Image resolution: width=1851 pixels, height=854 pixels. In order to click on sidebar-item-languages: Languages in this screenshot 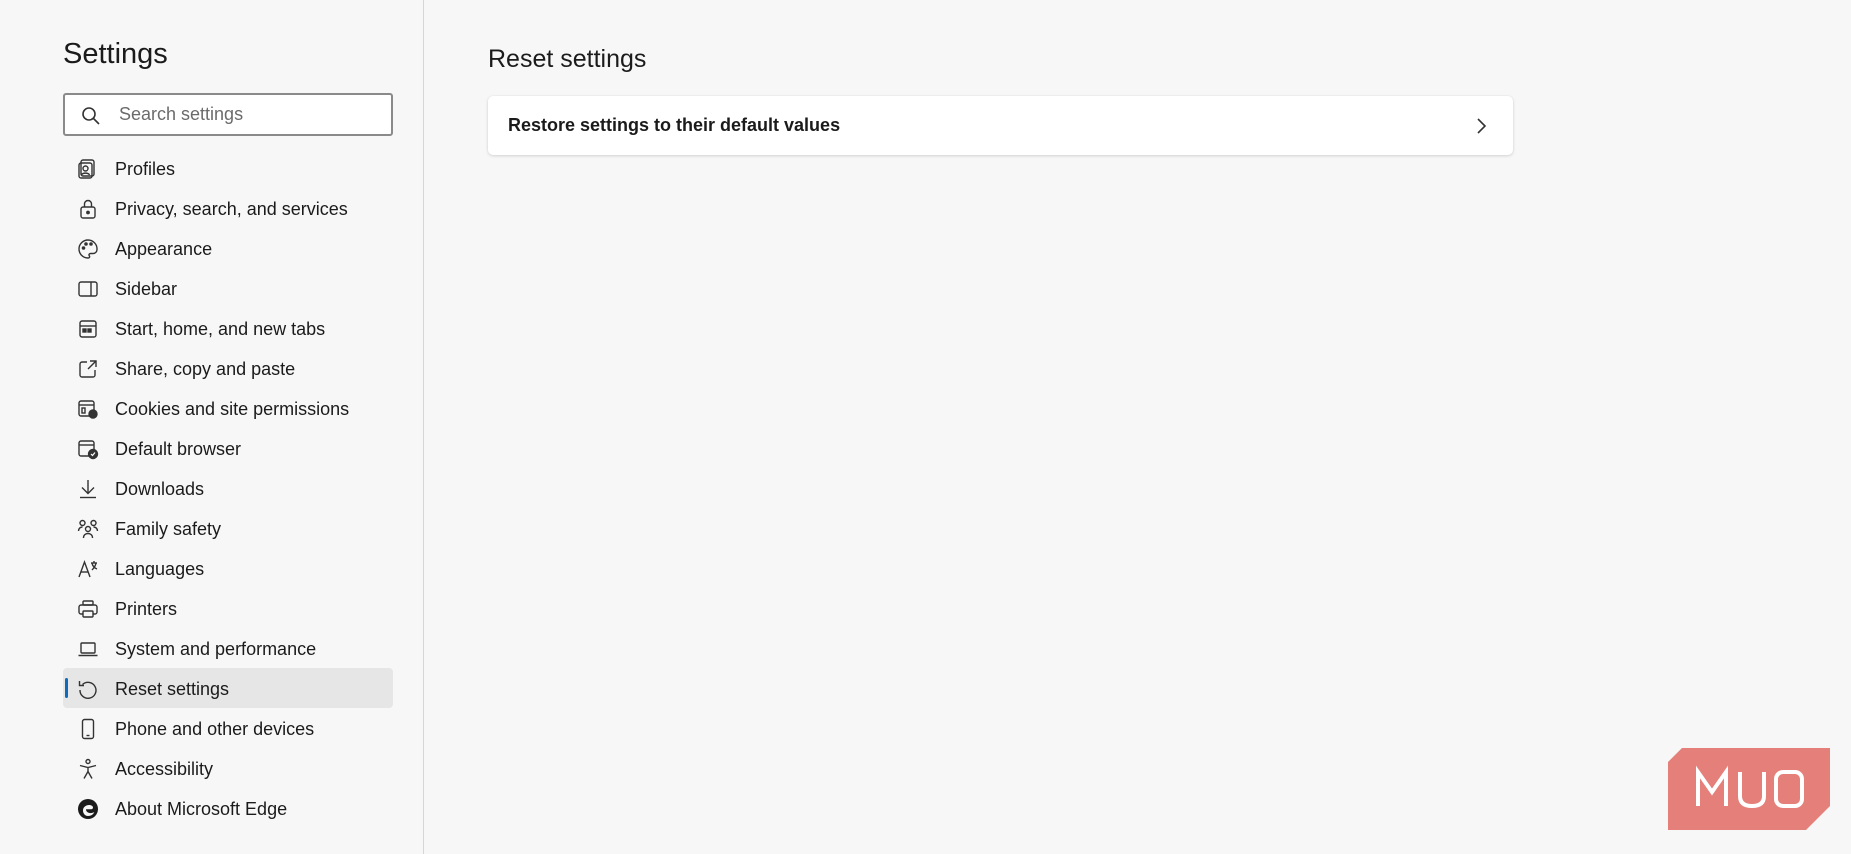, I will do `click(228, 568)`.